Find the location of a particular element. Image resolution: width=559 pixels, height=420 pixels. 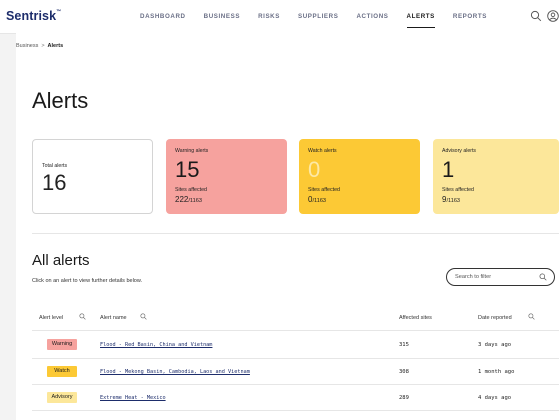

advisory-alerts-value: 1 is located at coordinates (448, 169).